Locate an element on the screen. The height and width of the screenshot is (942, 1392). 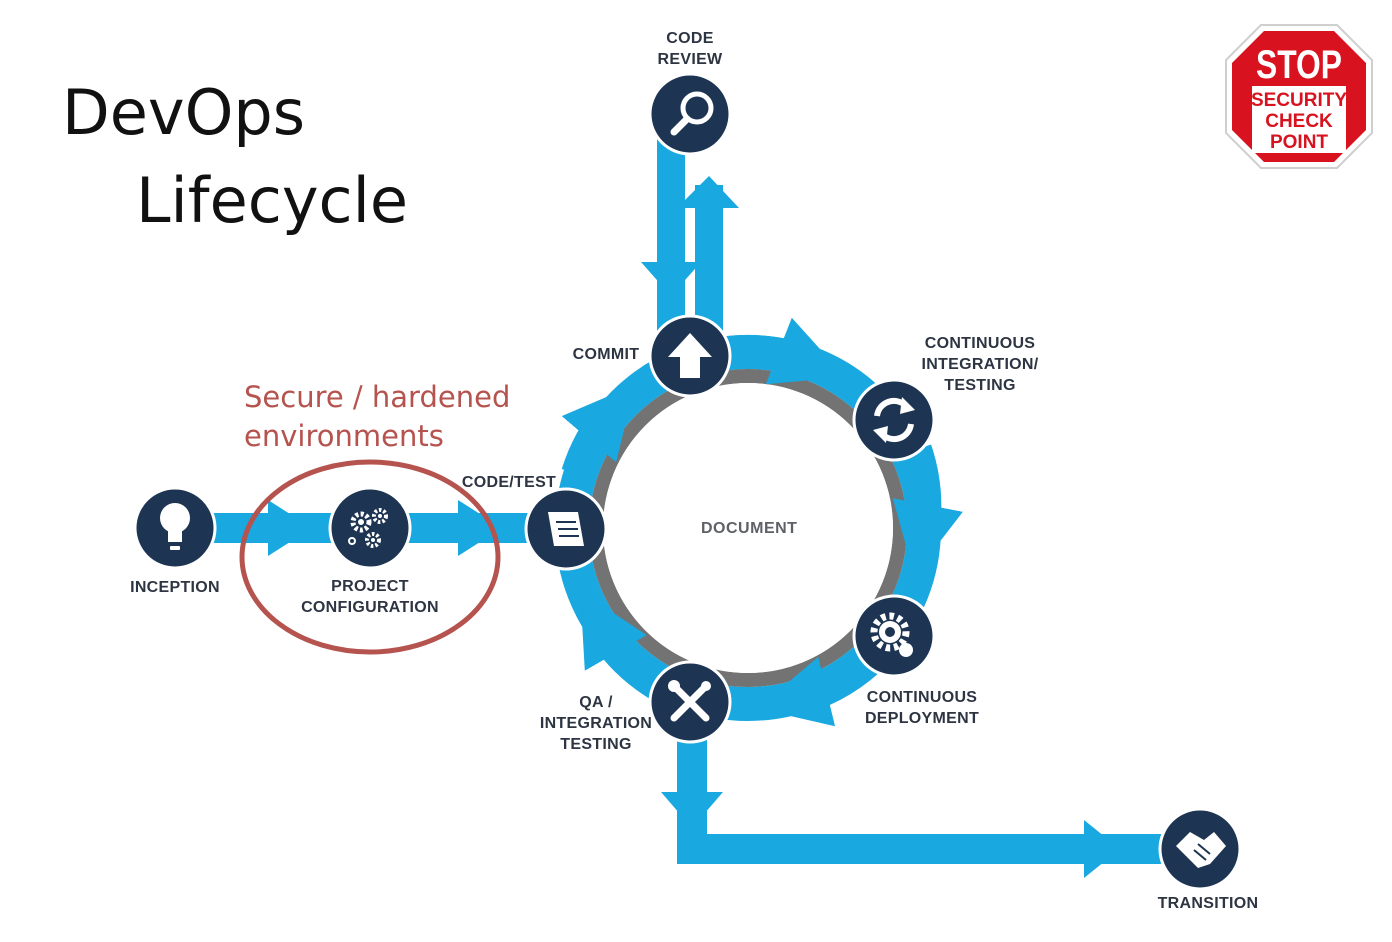
project-configuration-line-2: CONFIGURATION is located at coordinates (370, 607).